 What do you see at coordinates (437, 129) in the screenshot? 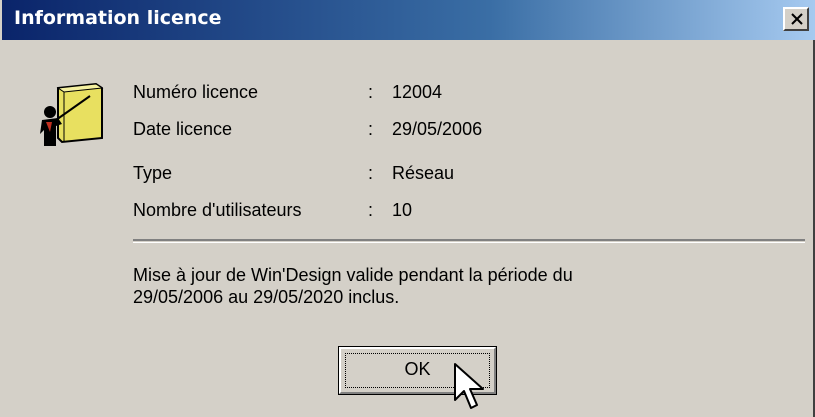
I see `license-date-value: 29/05/2006` at bounding box center [437, 129].